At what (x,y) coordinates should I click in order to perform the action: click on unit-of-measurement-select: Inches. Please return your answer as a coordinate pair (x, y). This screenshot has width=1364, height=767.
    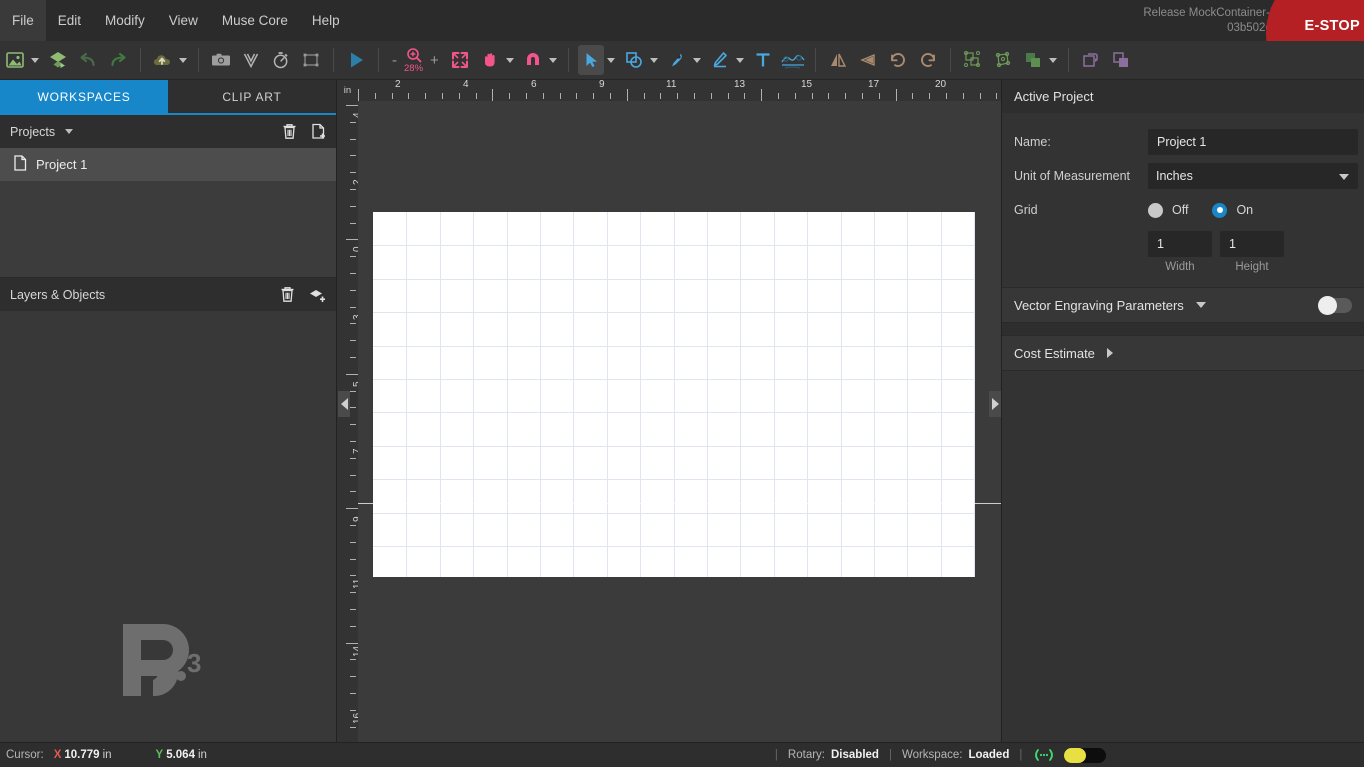
    Looking at the image, I should click on (1253, 176).